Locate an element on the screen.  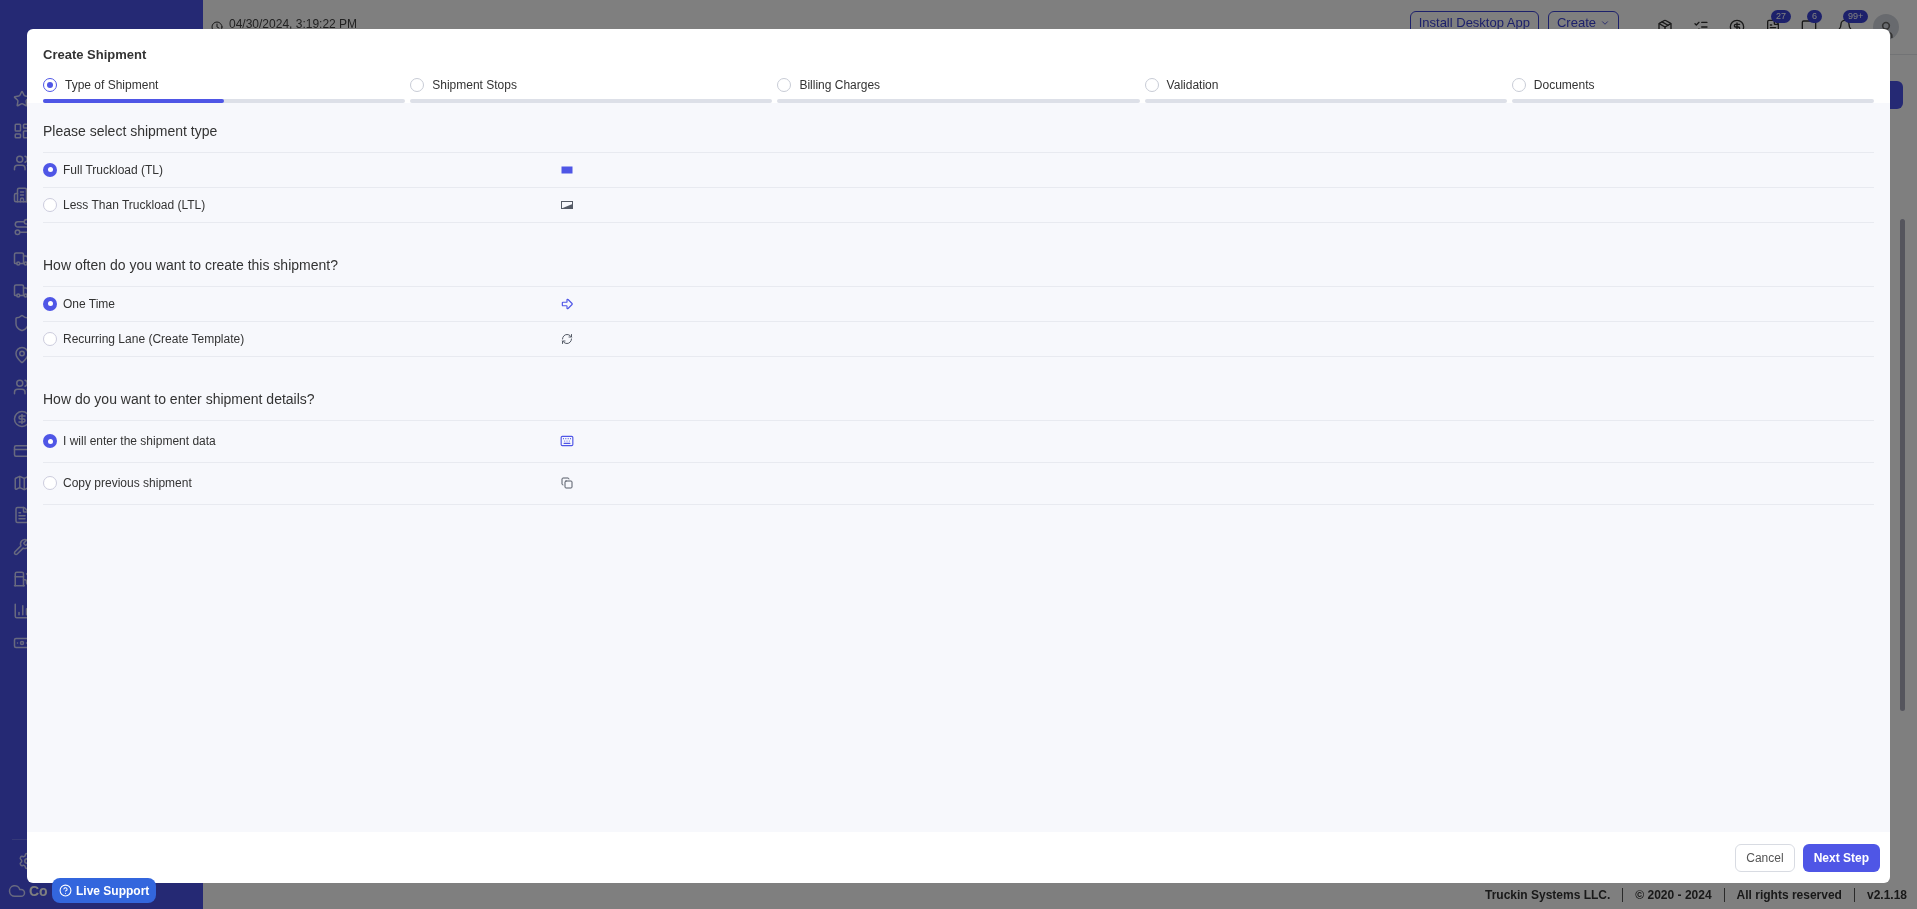
count-badge: 6 is located at coordinates (1814, 16).